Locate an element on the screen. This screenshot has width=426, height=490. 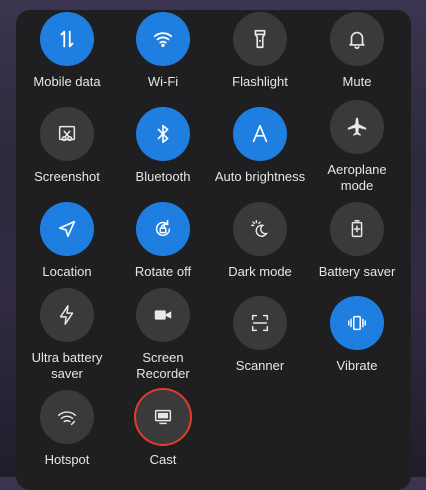
scanner-icon is located at coordinates (260, 323).